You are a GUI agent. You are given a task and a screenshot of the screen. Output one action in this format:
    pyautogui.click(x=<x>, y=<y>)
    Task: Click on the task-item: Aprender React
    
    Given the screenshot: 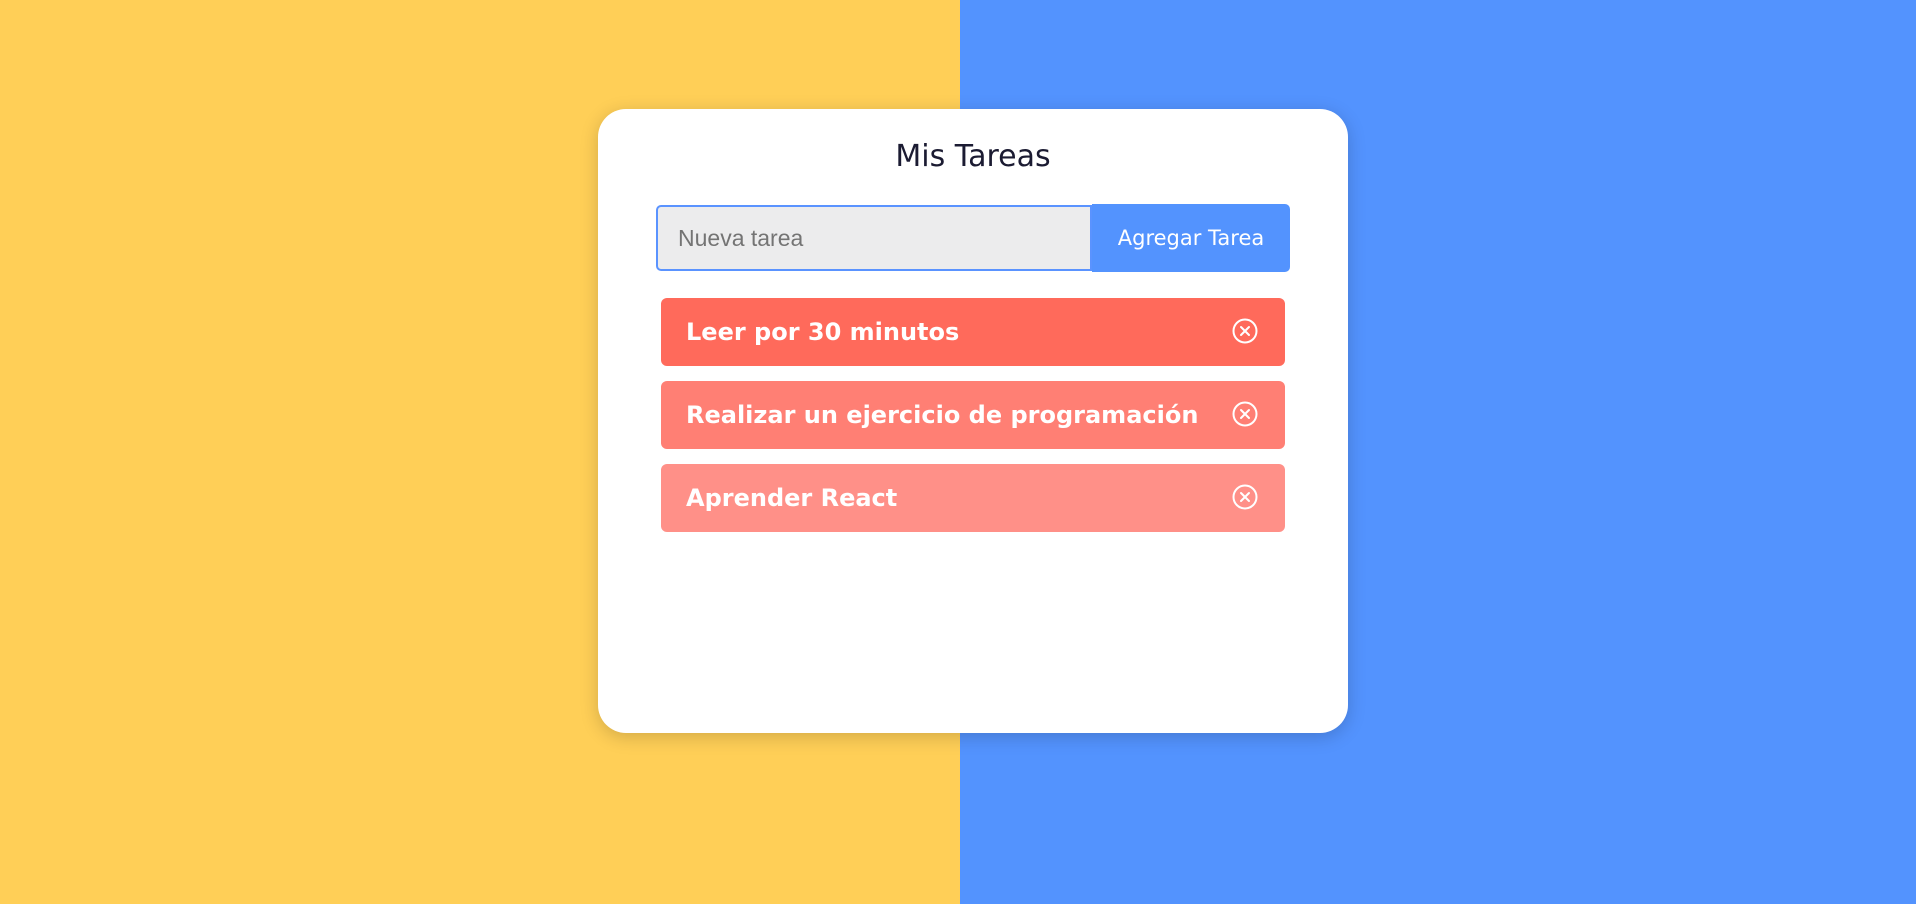 What is the action you would take?
    pyautogui.click(x=973, y=498)
    